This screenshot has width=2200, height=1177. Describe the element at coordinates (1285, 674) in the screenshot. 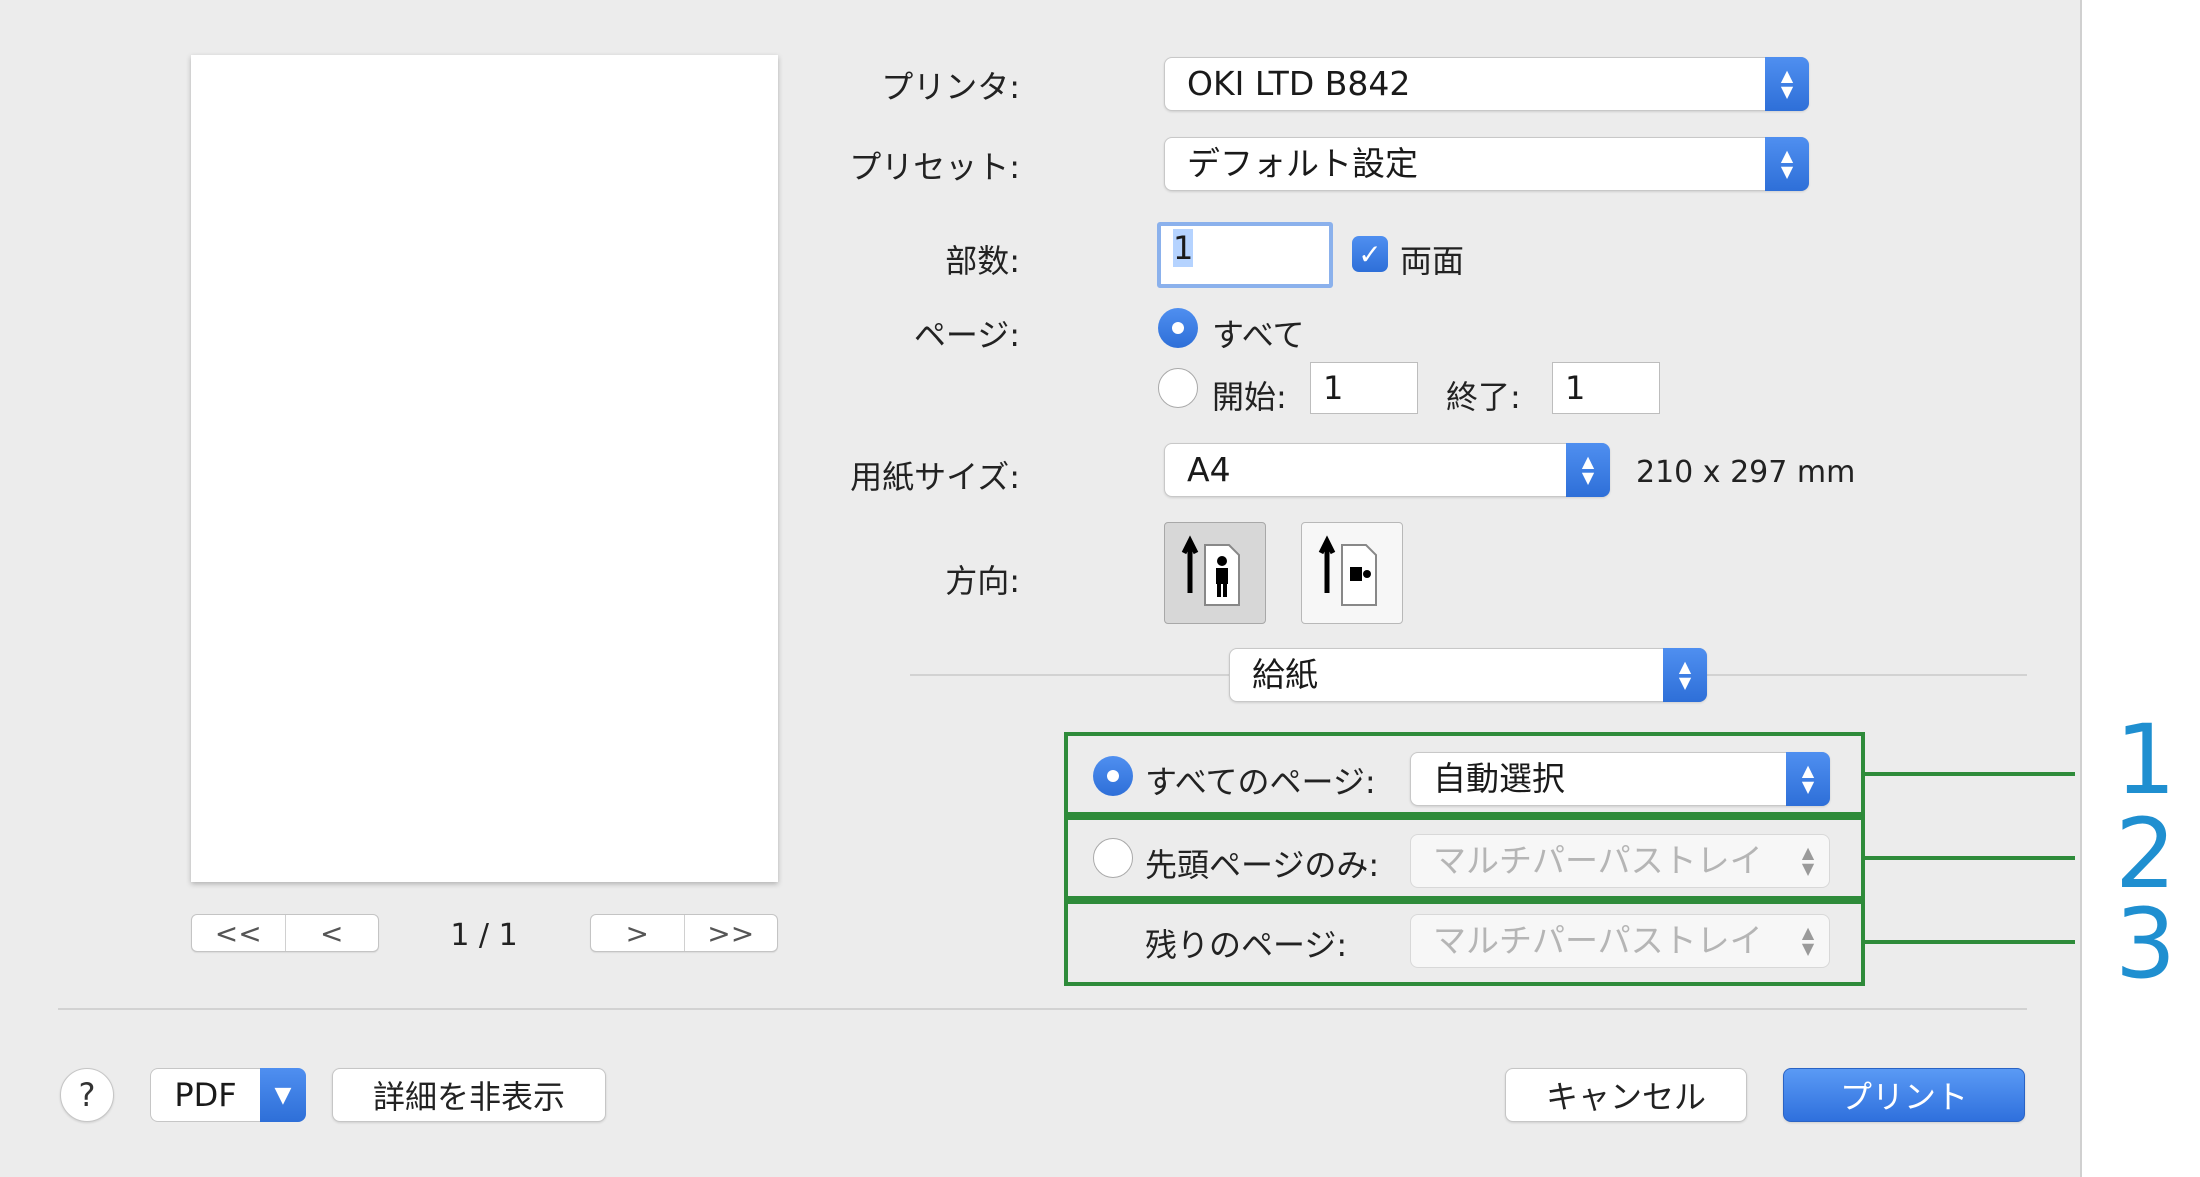

I see `section-menu-value: 給紙` at that location.